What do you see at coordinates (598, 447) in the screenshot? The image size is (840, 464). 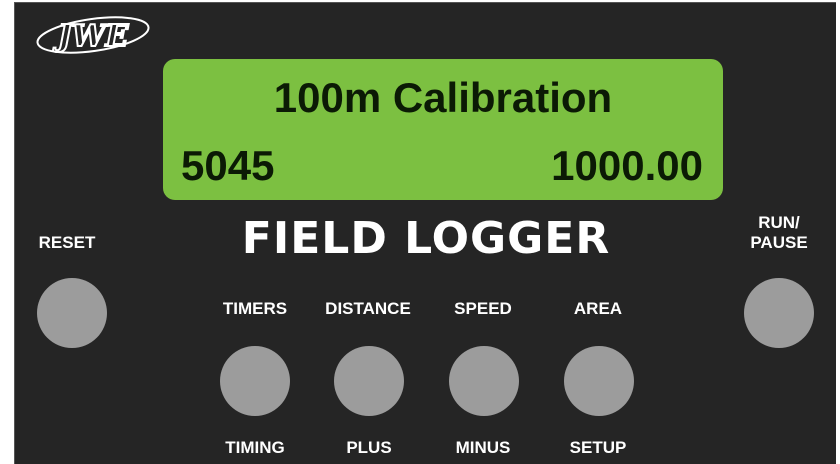 I see `setup-label: SETUP` at bounding box center [598, 447].